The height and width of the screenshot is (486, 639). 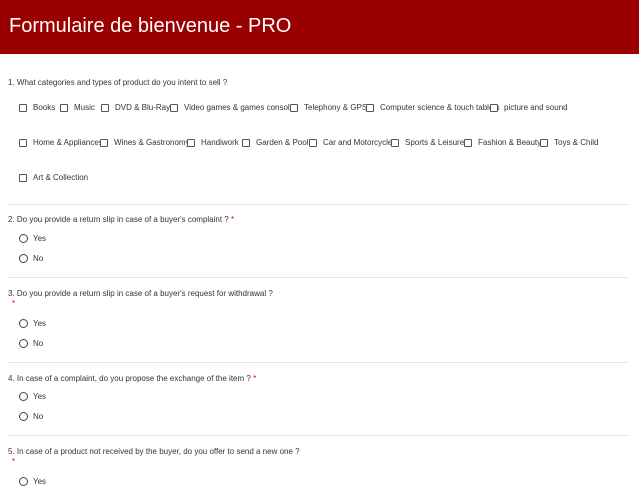 I want to click on checkbox-picture-sound: picture and sound, so click(x=529, y=107).